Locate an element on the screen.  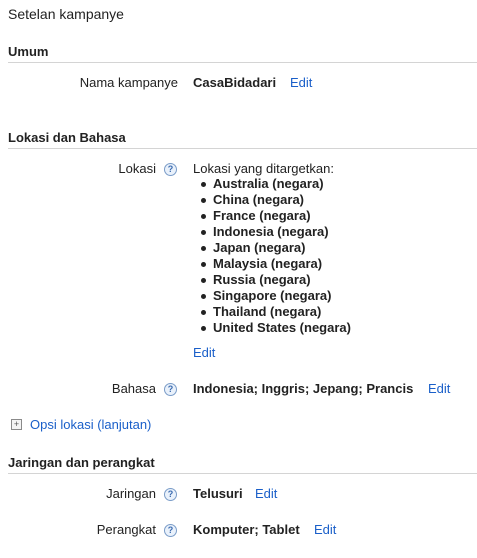
campaign-name-label: Nama kampanye is located at coordinates (128, 82).